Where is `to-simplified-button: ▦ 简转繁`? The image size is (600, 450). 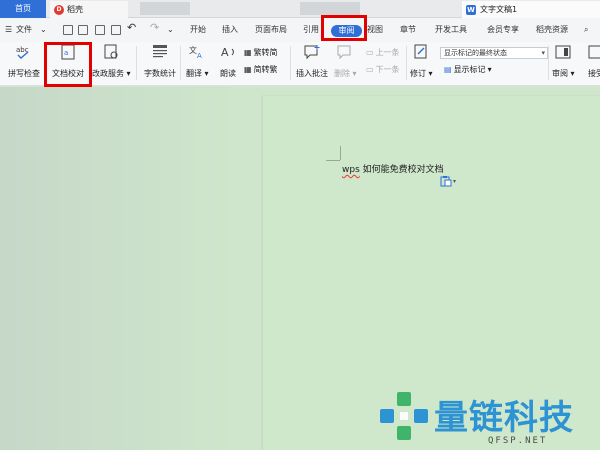
to-simplified-button: ▦ 简转繁 is located at coordinates (261, 69).